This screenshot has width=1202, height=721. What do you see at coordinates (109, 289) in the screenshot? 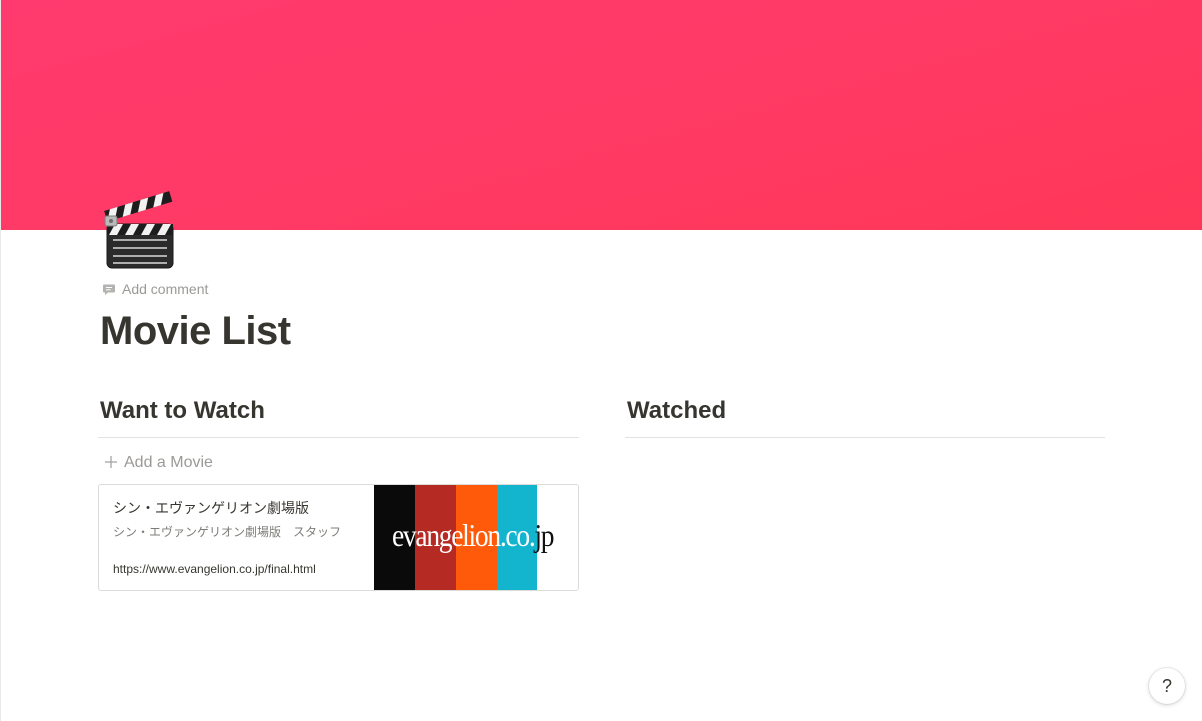
I see `comment-icon` at bounding box center [109, 289].